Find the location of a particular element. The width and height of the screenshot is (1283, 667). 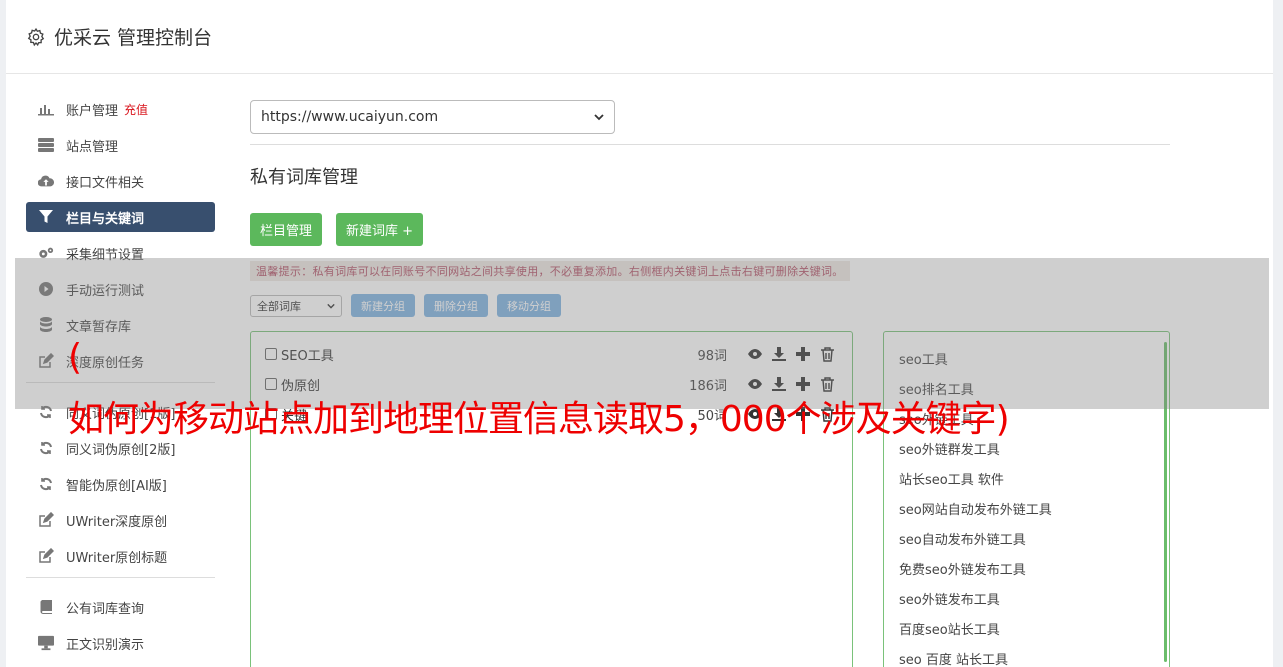

sidebar-item-label: 同义词伪原创[2版] is located at coordinates (121, 450).